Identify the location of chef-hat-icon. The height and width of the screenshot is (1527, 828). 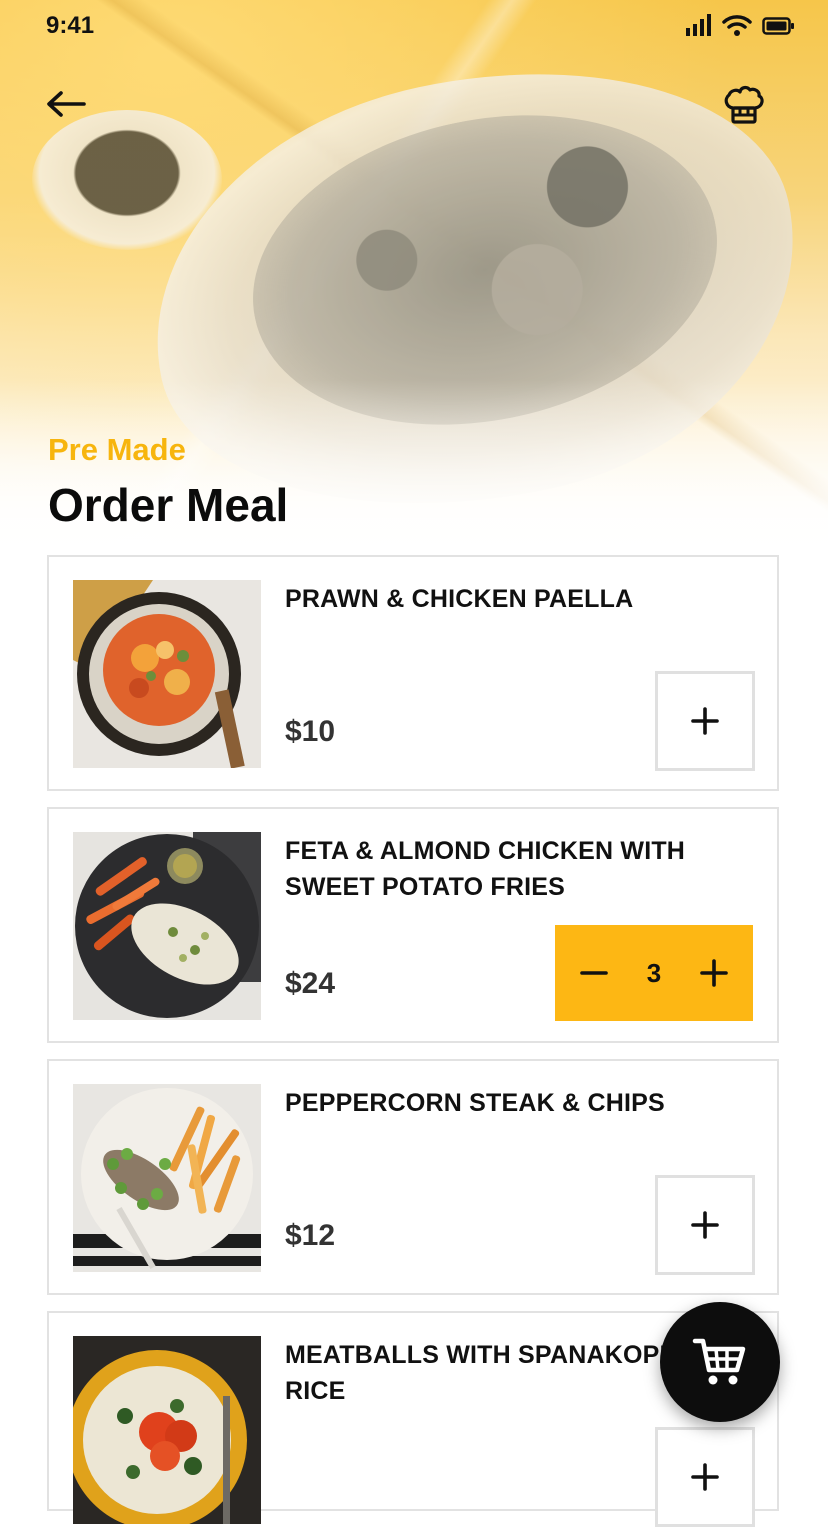
(744, 104).